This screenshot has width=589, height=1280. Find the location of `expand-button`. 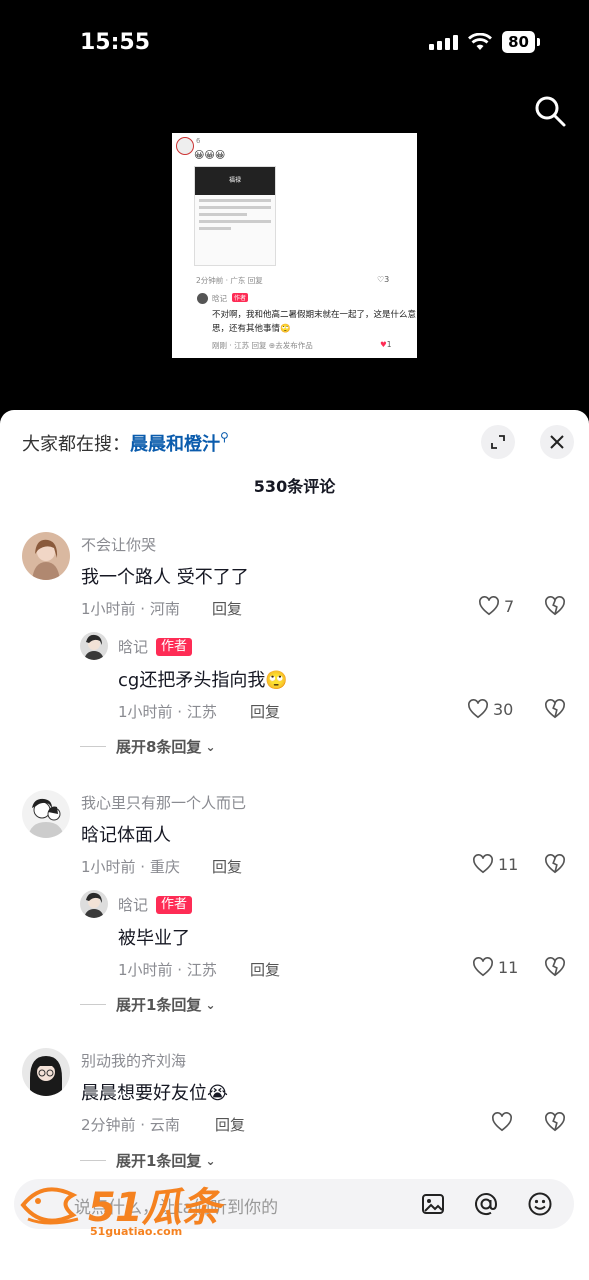

expand-button is located at coordinates (498, 442).